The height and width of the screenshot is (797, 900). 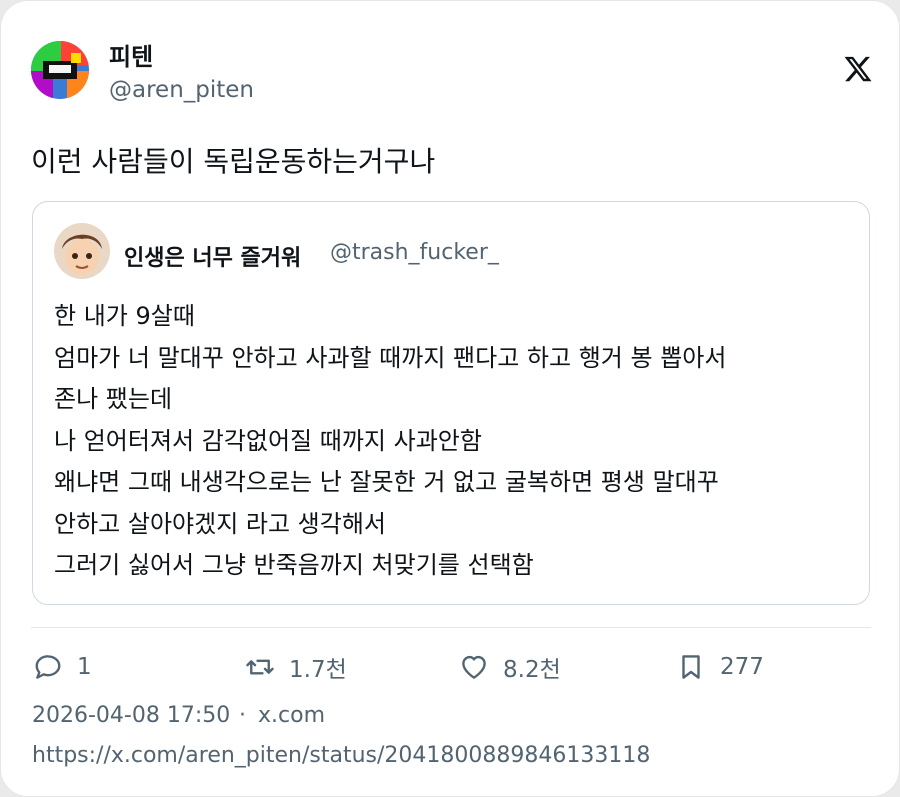 I want to click on divider, so click(x=451, y=627).